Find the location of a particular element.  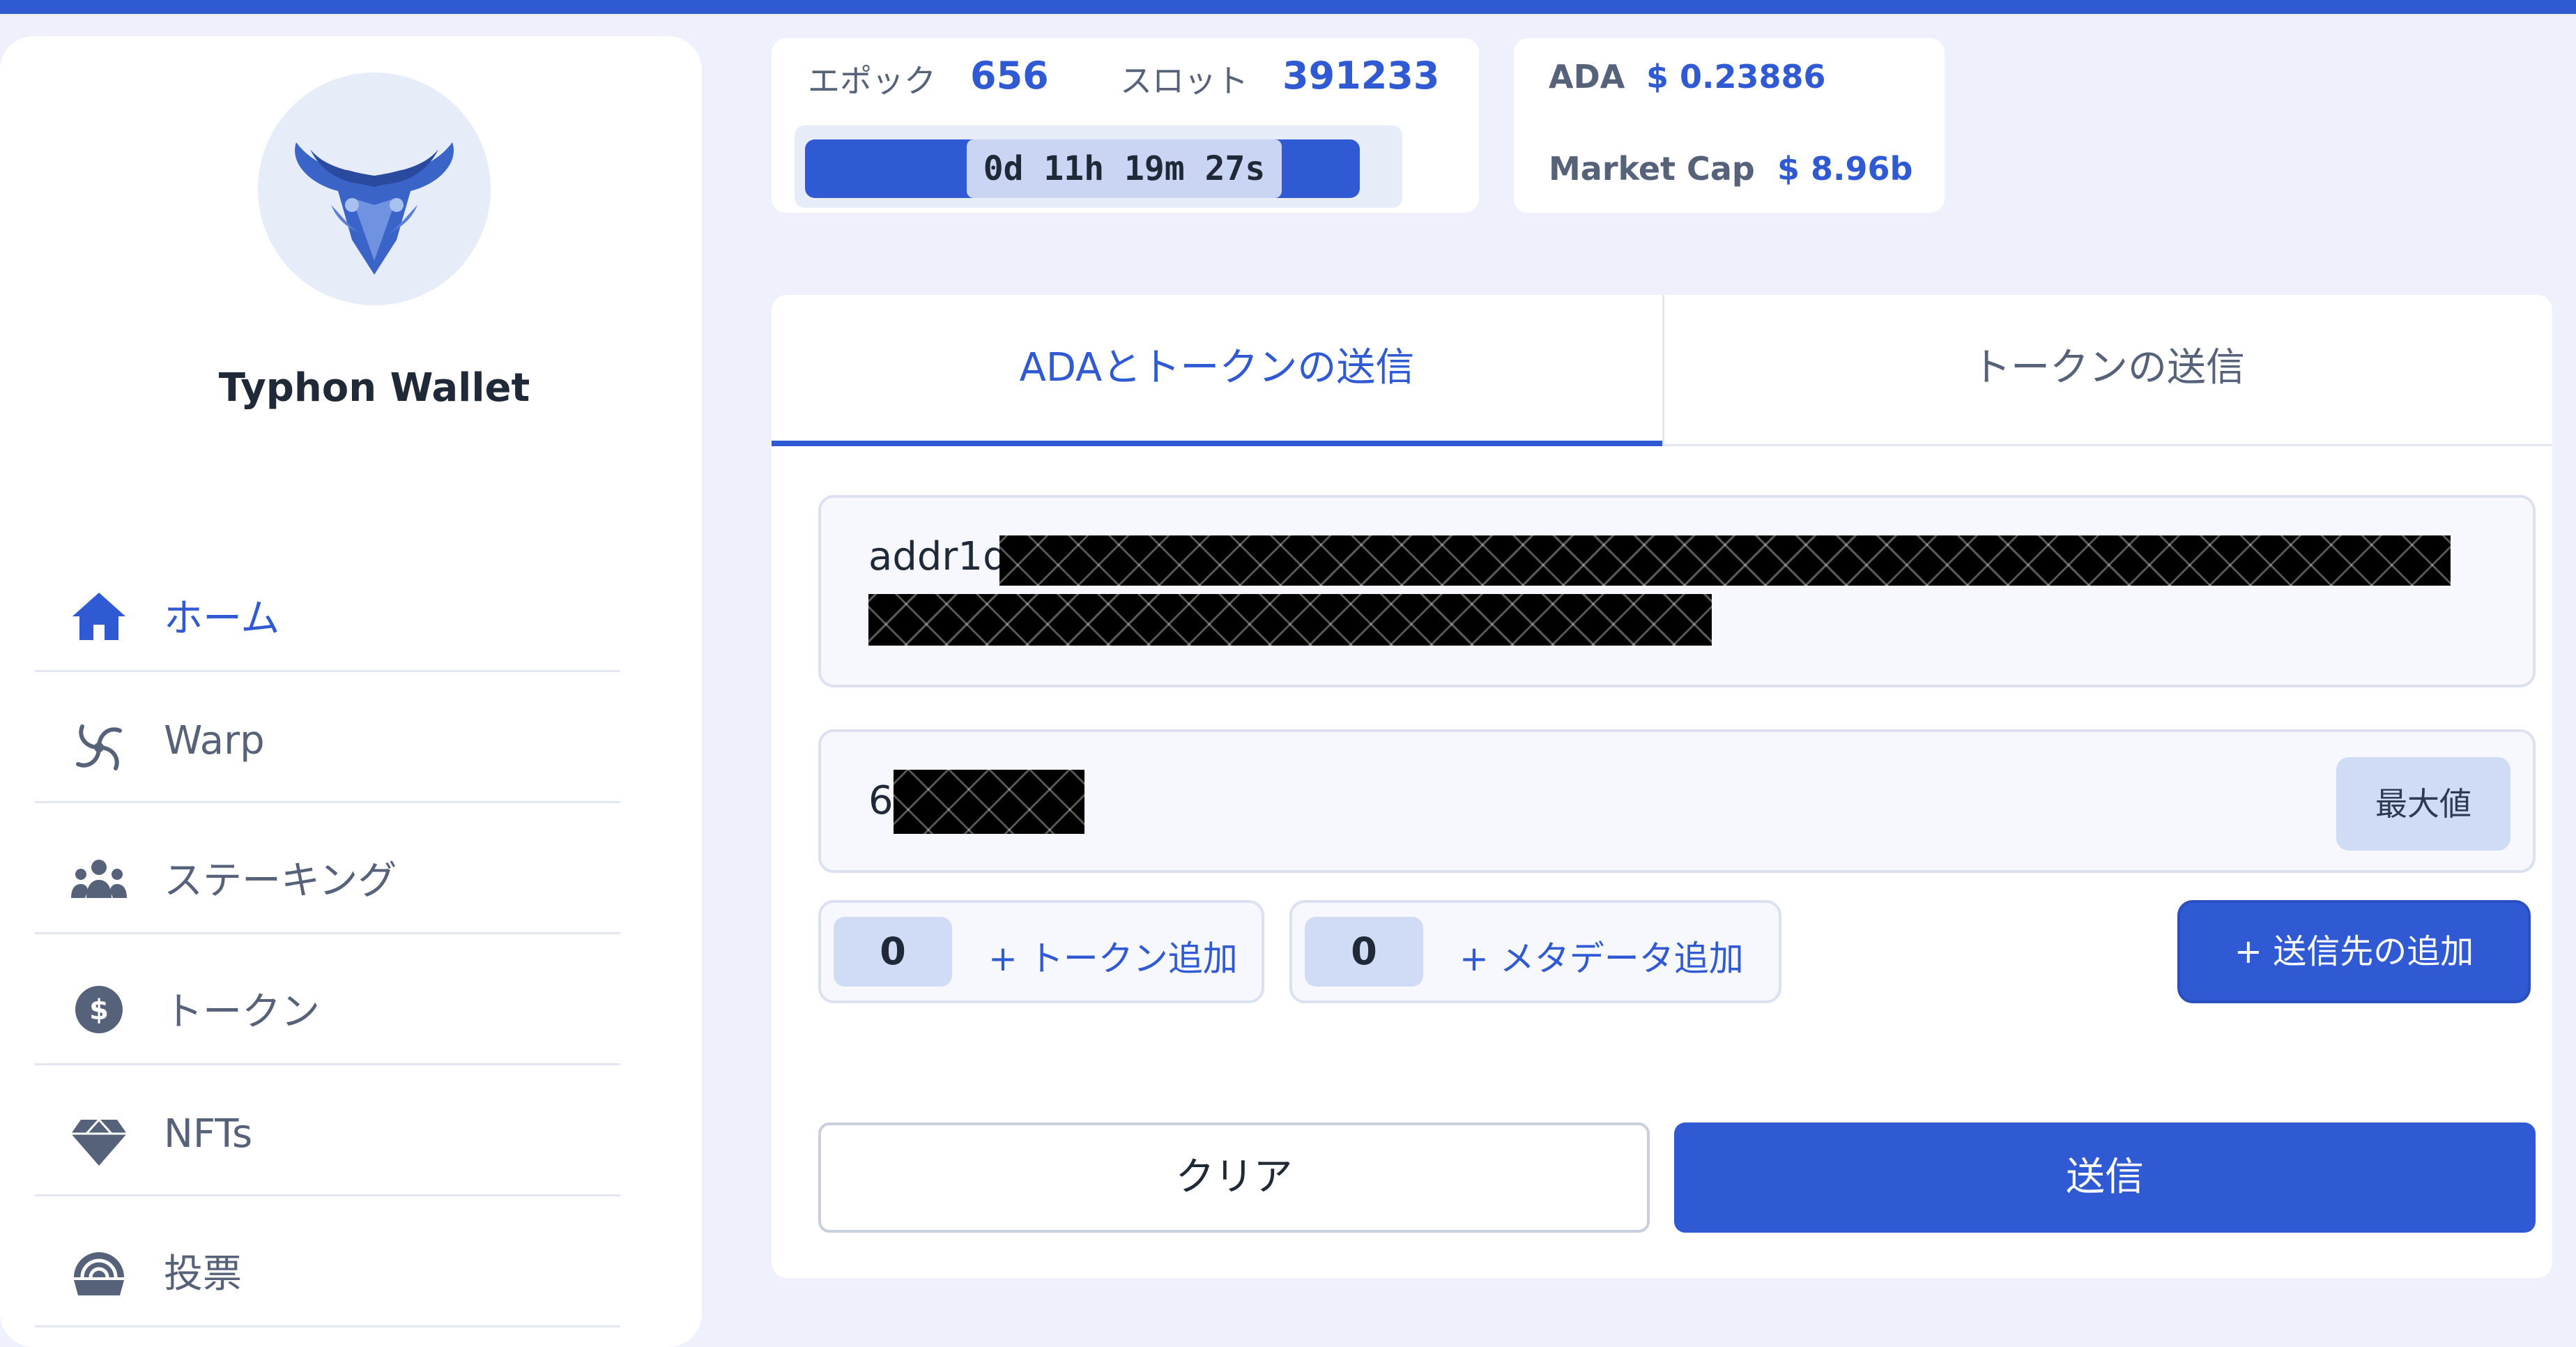

add-metadata-label: + メタデータ追加 is located at coordinates (1602, 956).